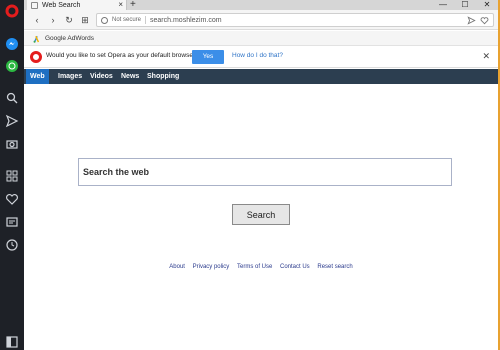 This screenshot has width=500, height=350. What do you see at coordinates (146, 20) in the screenshot?
I see `url-divider` at bounding box center [146, 20].